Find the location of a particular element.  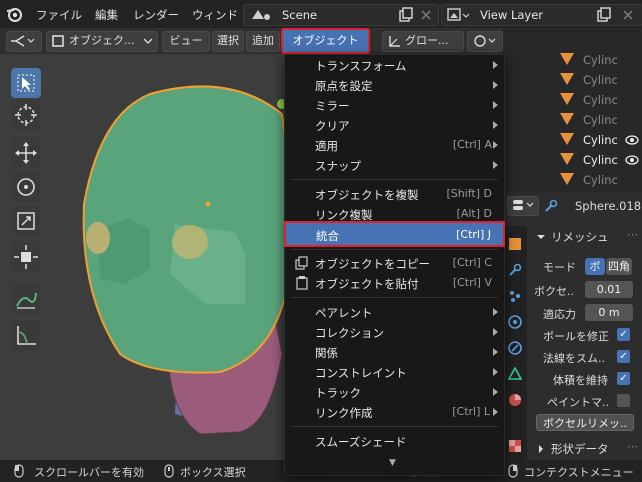

physics-tab-icon is located at coordinates (515, 322).